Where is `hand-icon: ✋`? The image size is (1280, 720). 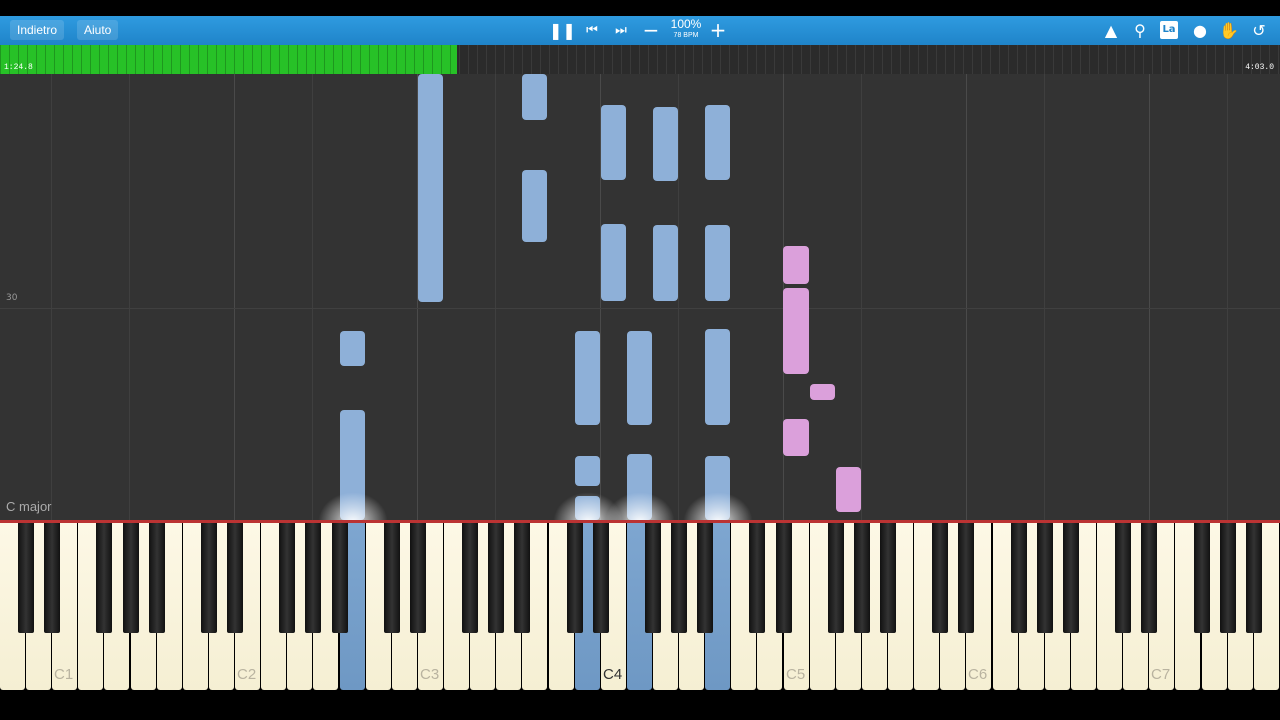 hand-icon: ✋ is located at coordinates (1229, 30).